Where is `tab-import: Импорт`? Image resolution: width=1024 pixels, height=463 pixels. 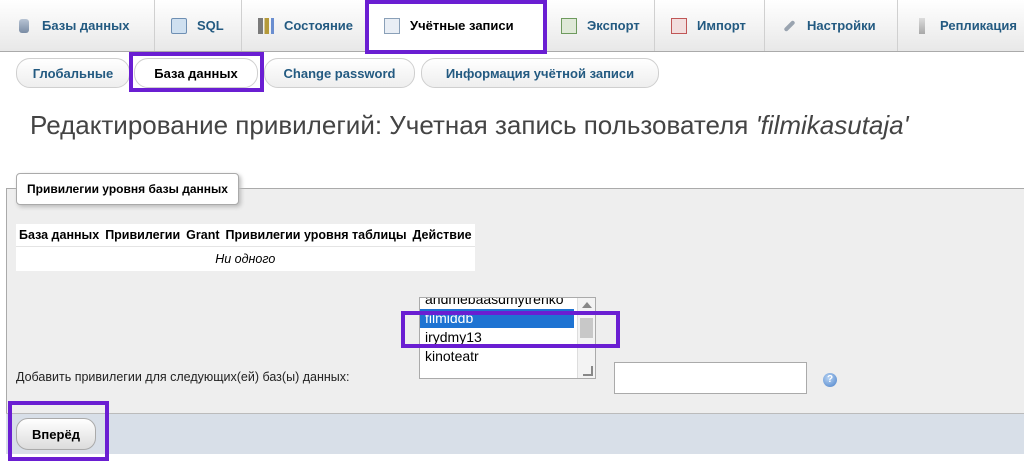 tab-import: Импорт is located at coordinates (710, 25).